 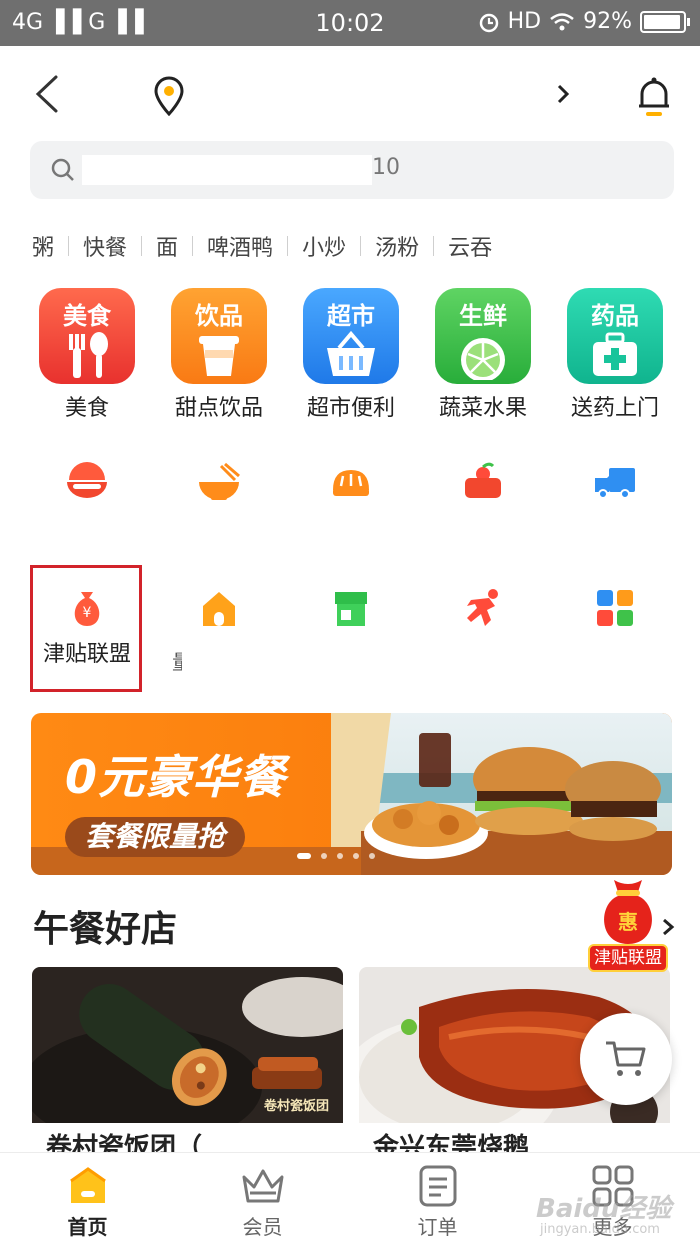 I want to click on cup-icon, so click(x=219, y=356).